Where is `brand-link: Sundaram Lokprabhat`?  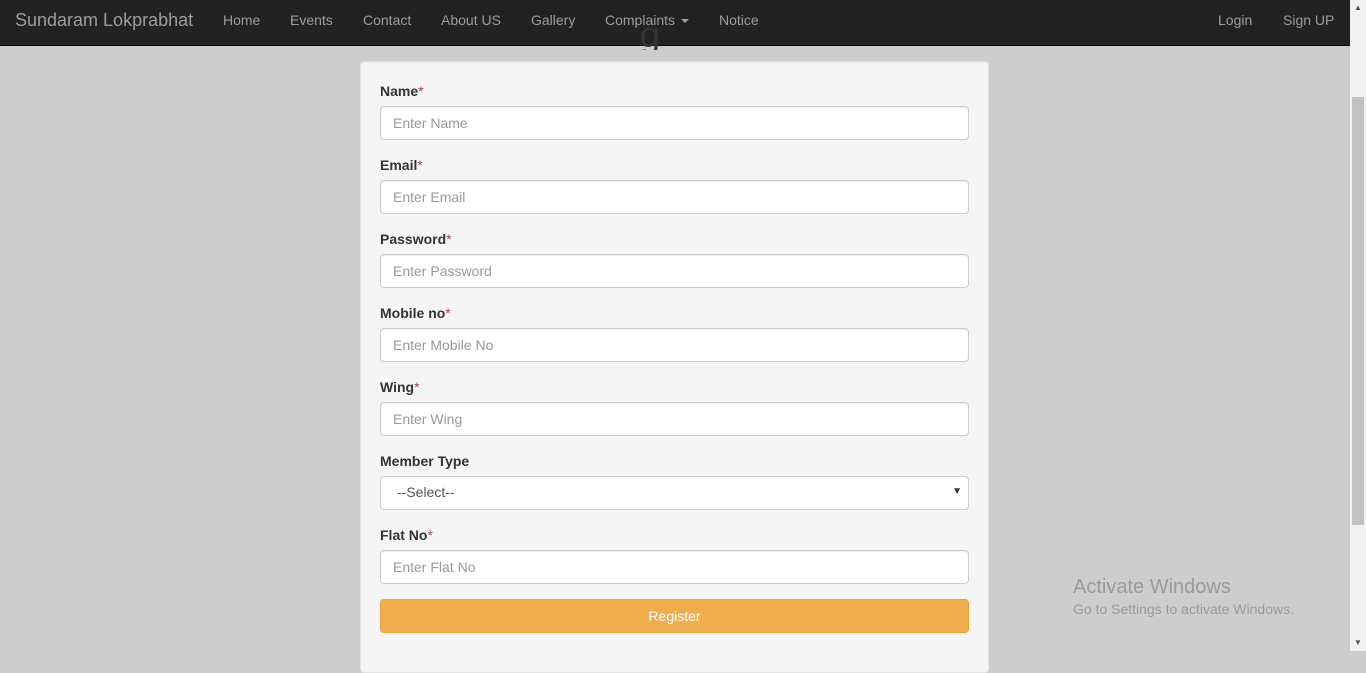
brand-link: Sundaram Lokprabhat is located at coordinates (104, 20).